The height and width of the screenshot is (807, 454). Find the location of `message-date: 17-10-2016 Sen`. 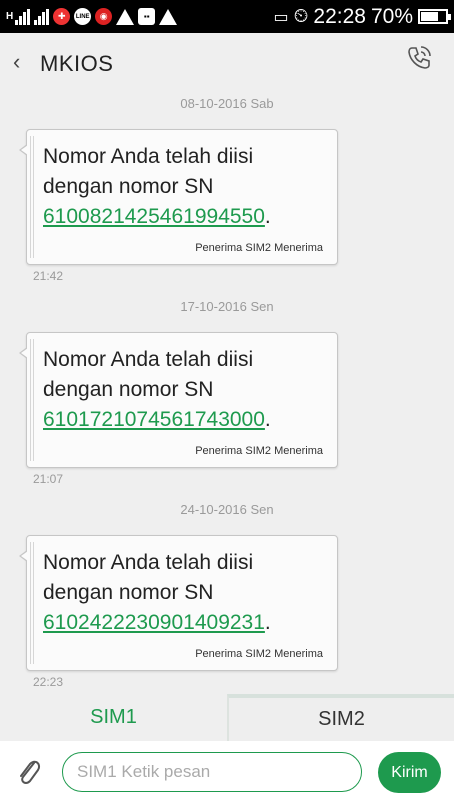

message-date: 17-10-2016 Sen is located at coordinates (227, 306).